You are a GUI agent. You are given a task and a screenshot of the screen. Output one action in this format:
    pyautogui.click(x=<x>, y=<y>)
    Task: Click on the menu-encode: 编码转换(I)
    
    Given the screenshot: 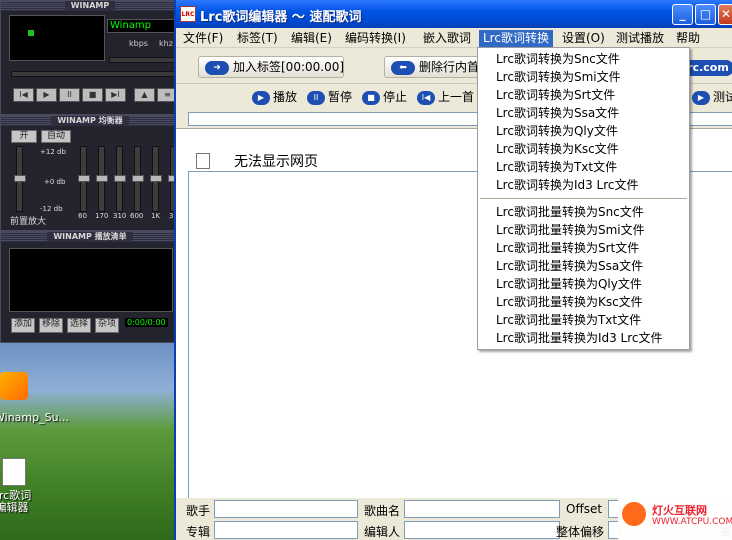 What is the action you would take?
    pyautogui.click(x=375, y=38)
    